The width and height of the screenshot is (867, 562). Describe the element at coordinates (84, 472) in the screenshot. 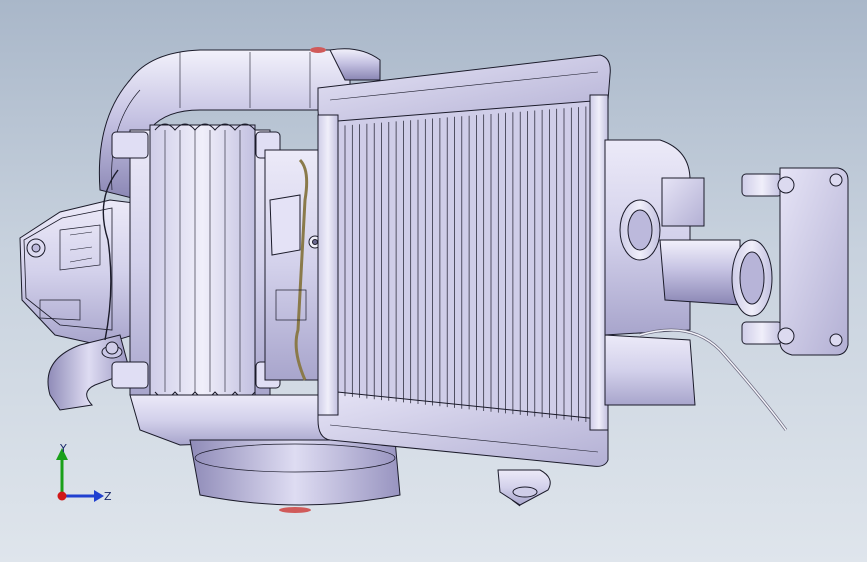

I see `coordinate-triad: Y Z` at that location.